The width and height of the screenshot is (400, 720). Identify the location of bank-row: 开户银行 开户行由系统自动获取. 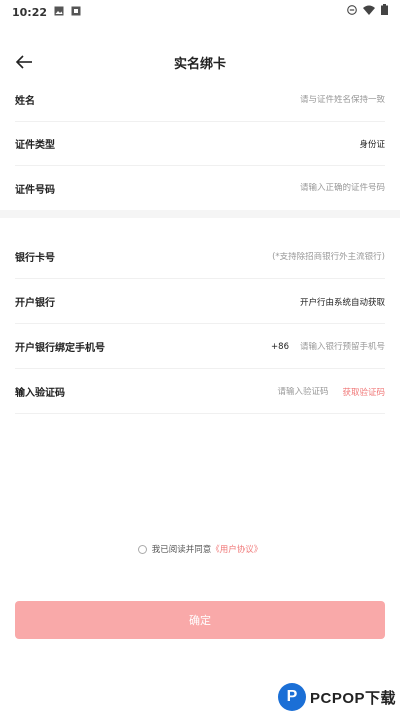
(200, 302).